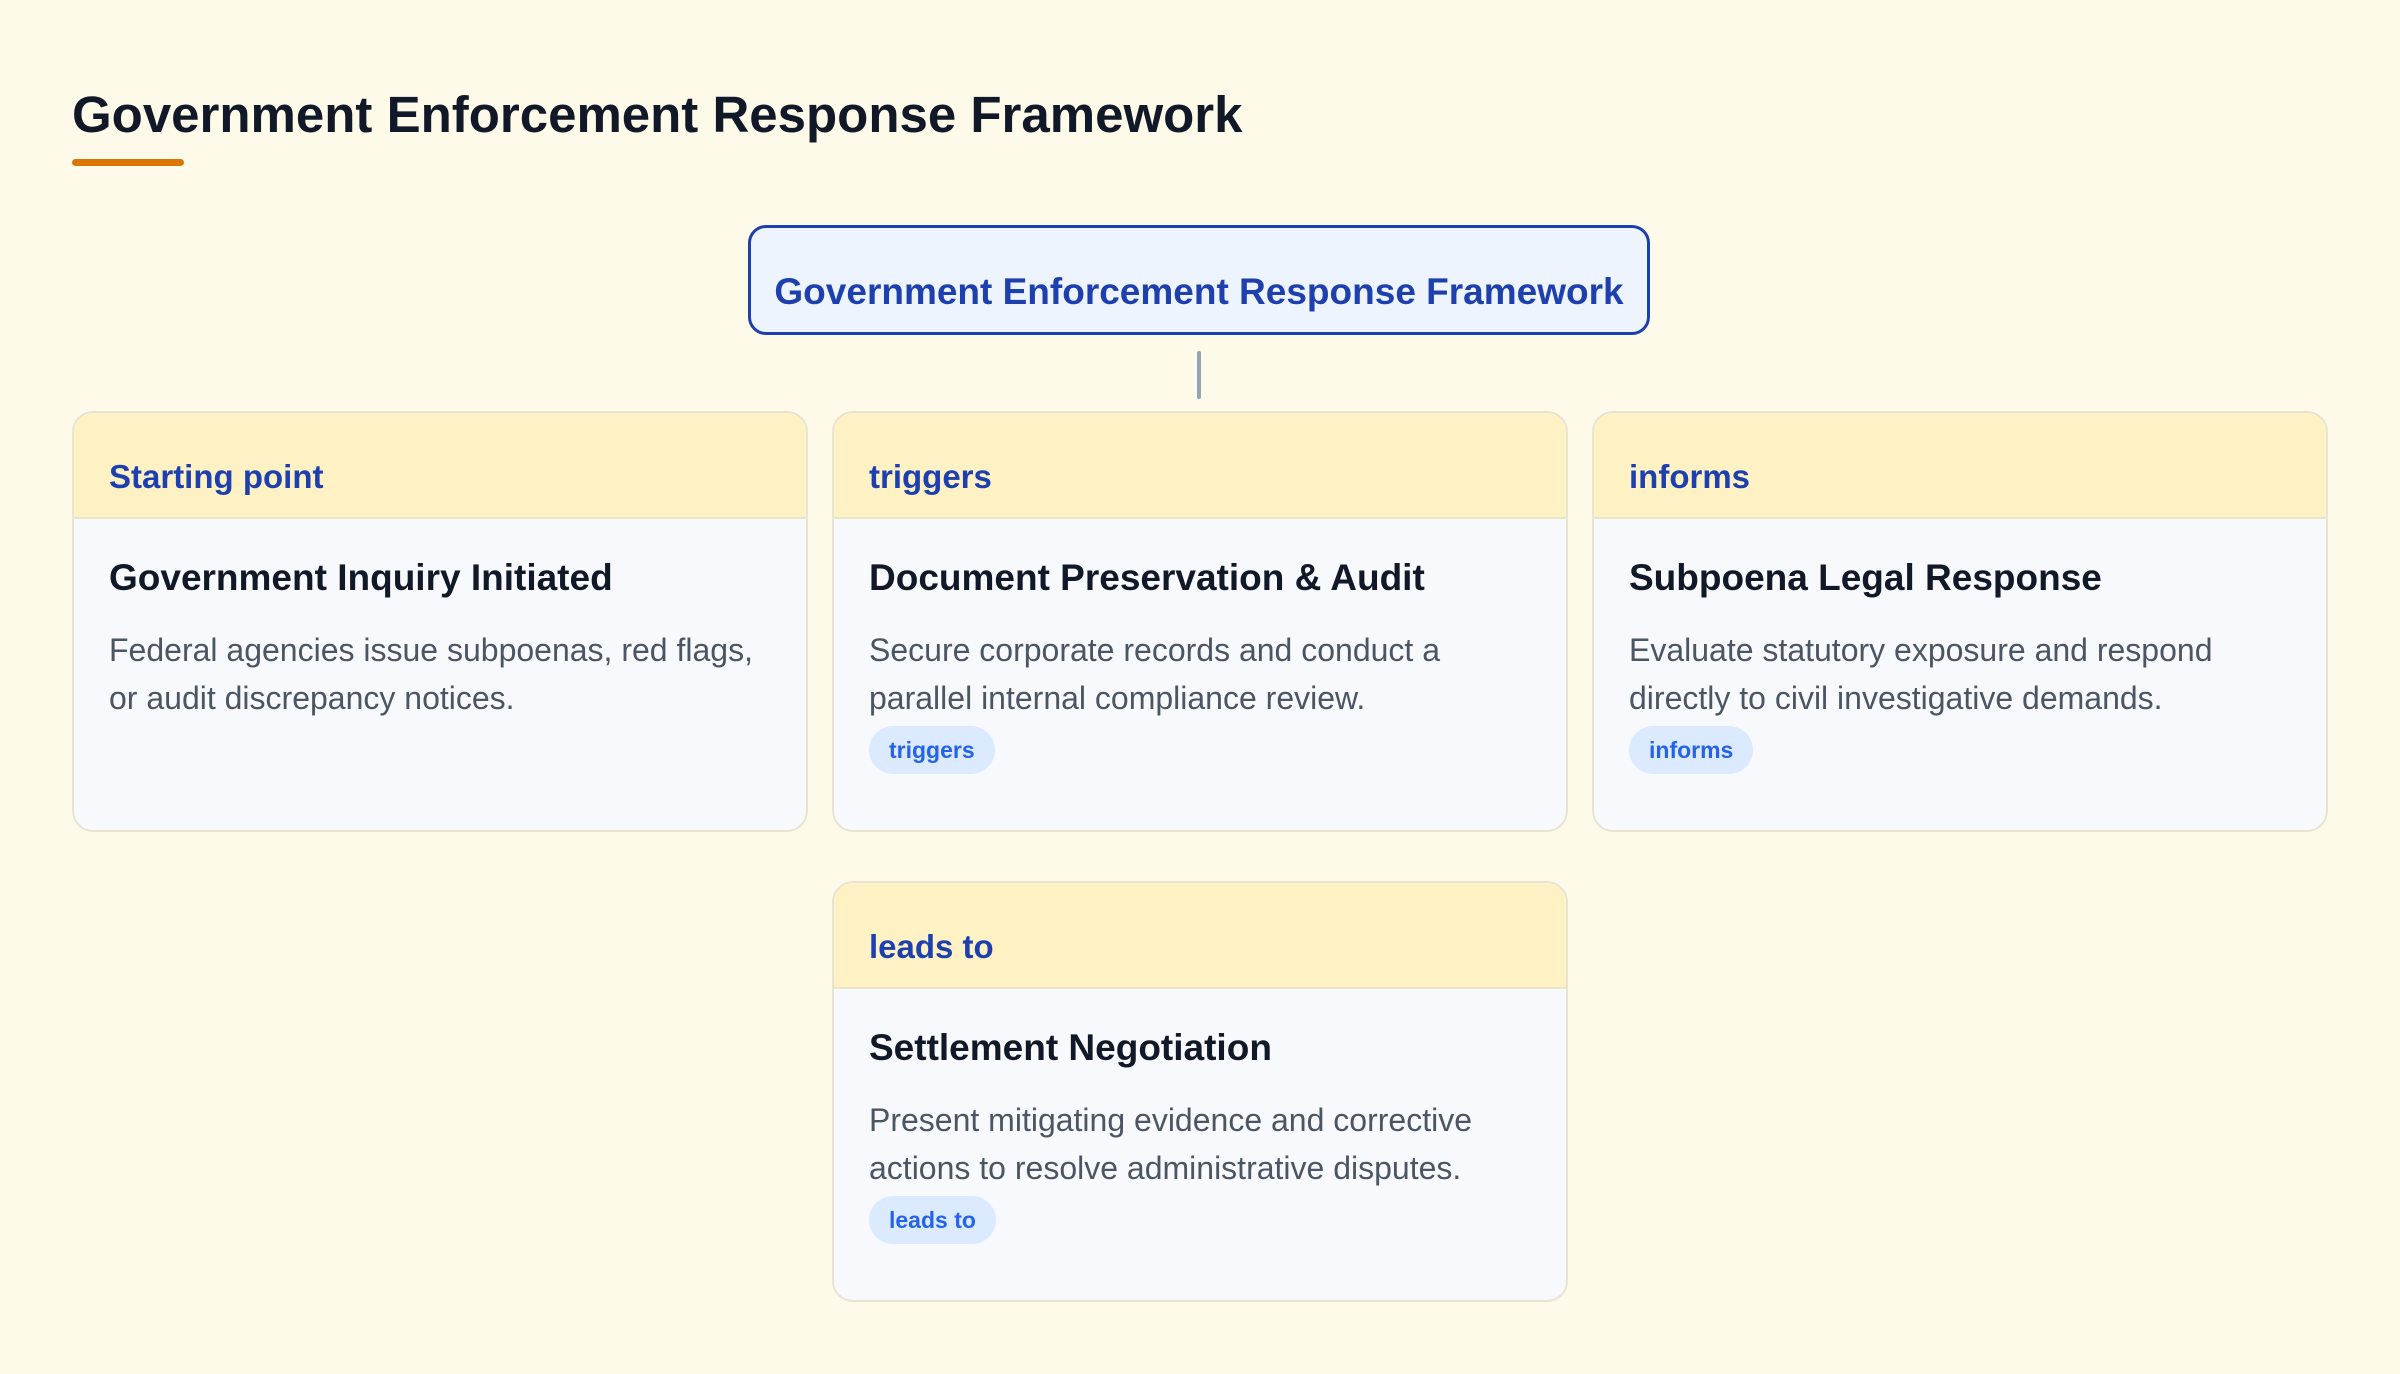 The width and height of the screenshot is (2400, 1374). Describe the element at coordinates (1147, 577) in the screenshot. I see `card-title: Document Preservation & Audit` at that location.